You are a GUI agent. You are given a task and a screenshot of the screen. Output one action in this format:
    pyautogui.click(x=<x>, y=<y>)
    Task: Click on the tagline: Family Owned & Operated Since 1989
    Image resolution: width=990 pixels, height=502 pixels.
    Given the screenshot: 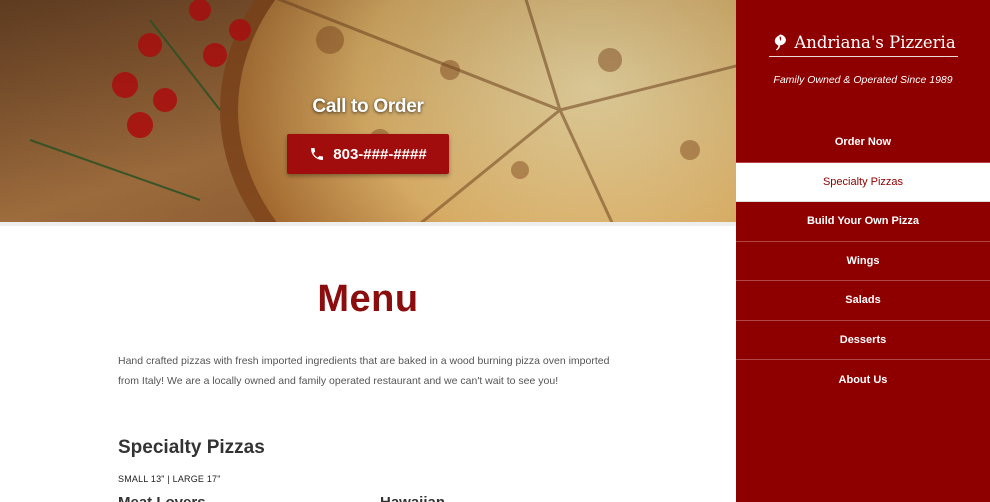 What is the action you would take?
    pyautogui.click(x=863, y=80)
    